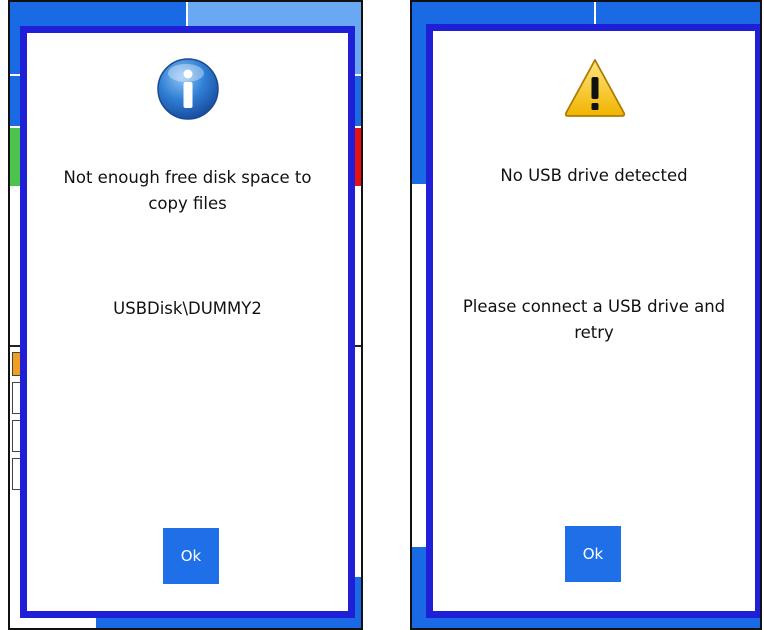 The image size is (764, 630). What do you see at coordinates (188, 89) in the screenshot?
I see `info-icon` at bounding box center [188, 89].